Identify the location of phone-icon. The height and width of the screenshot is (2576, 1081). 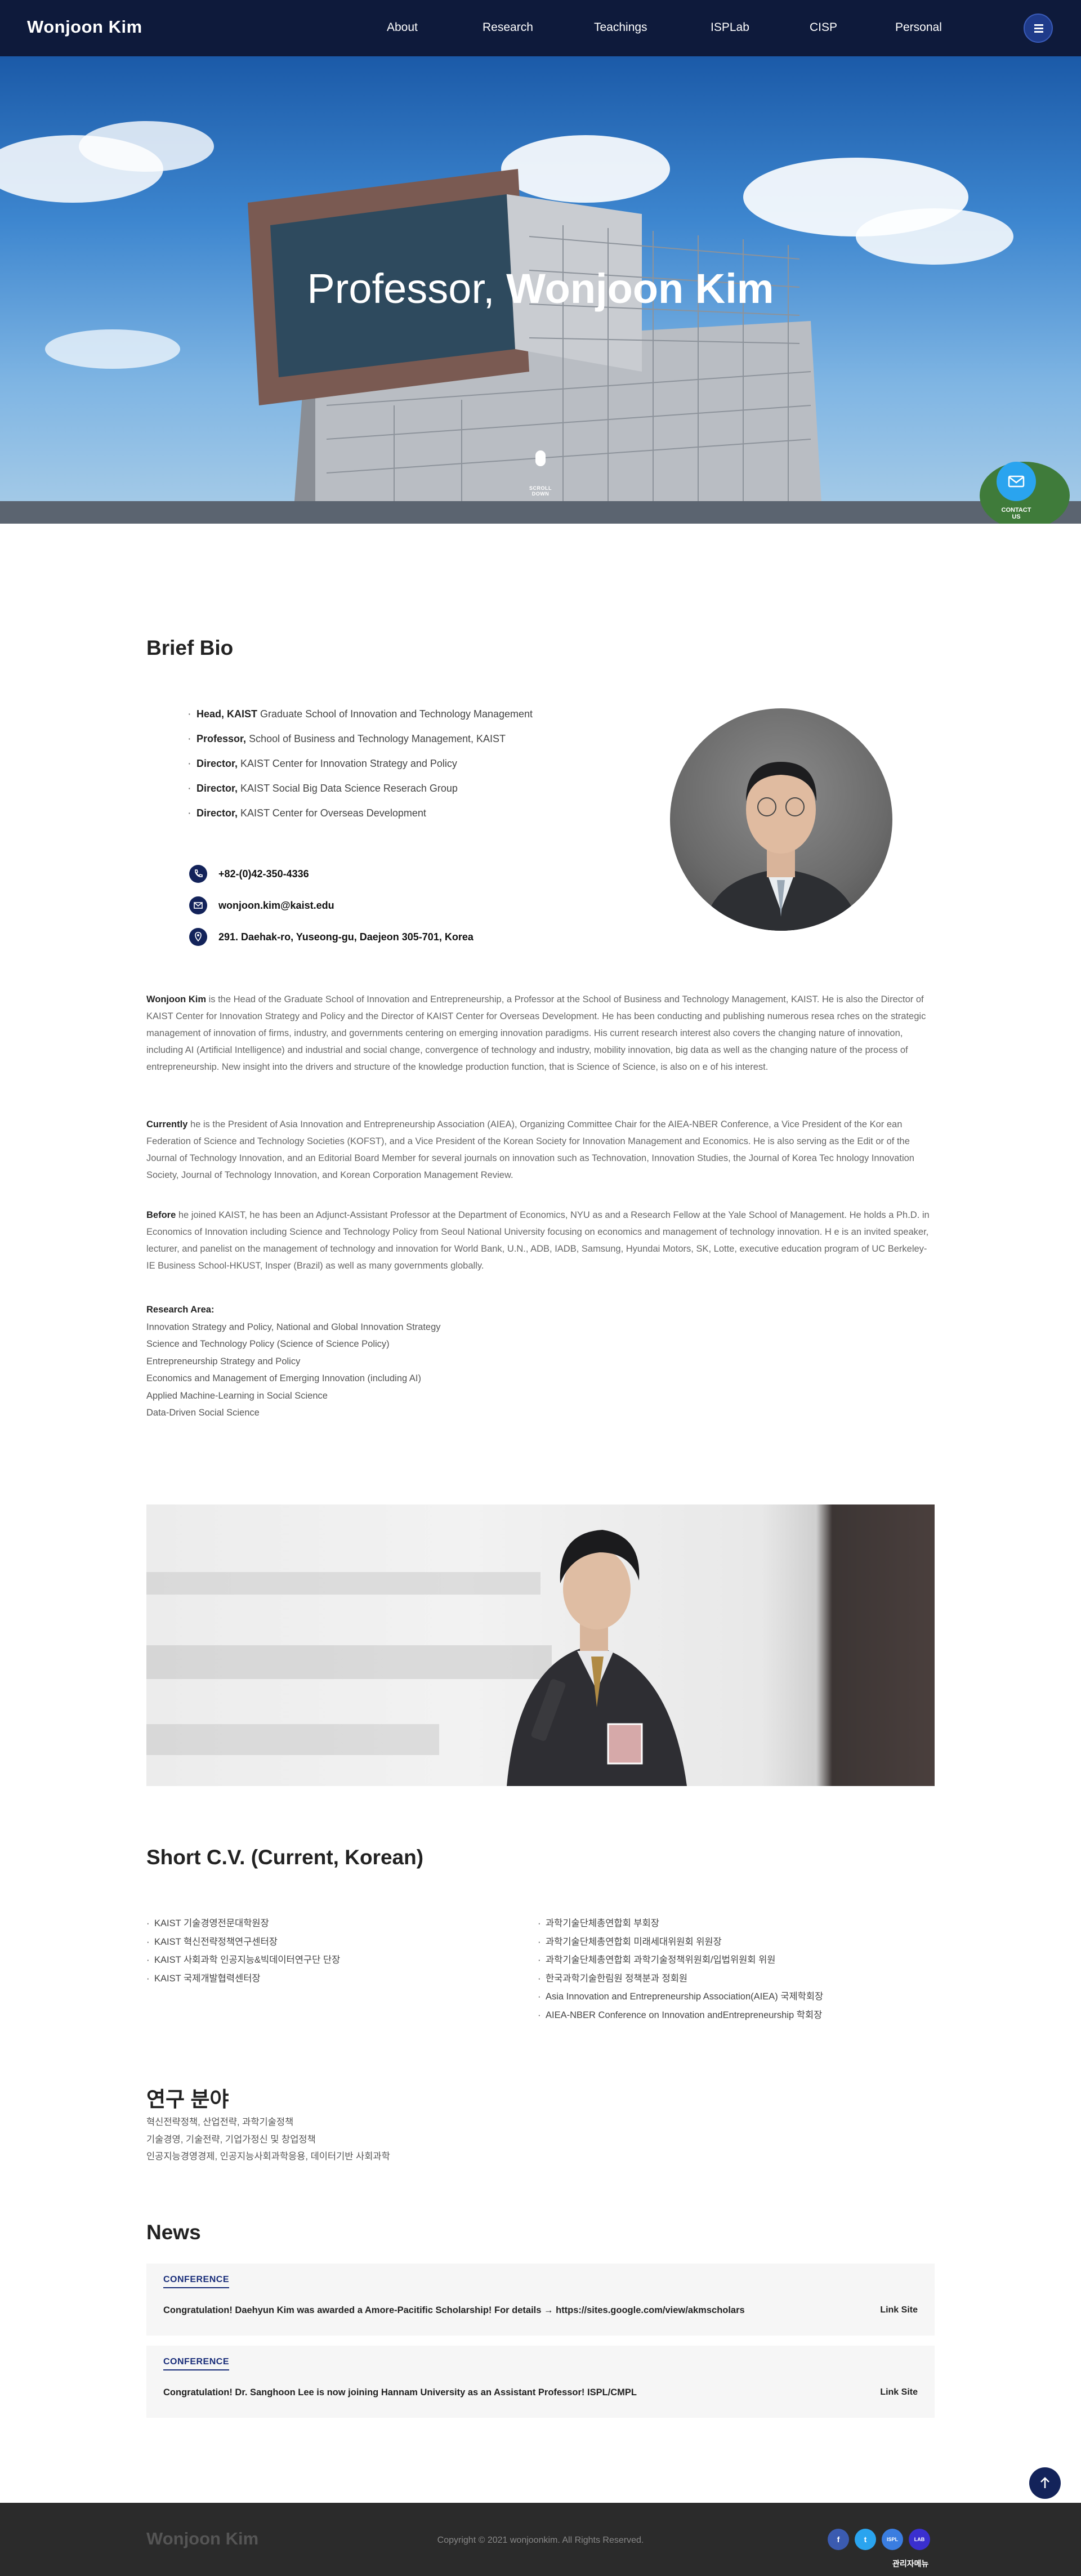
(198, 874).